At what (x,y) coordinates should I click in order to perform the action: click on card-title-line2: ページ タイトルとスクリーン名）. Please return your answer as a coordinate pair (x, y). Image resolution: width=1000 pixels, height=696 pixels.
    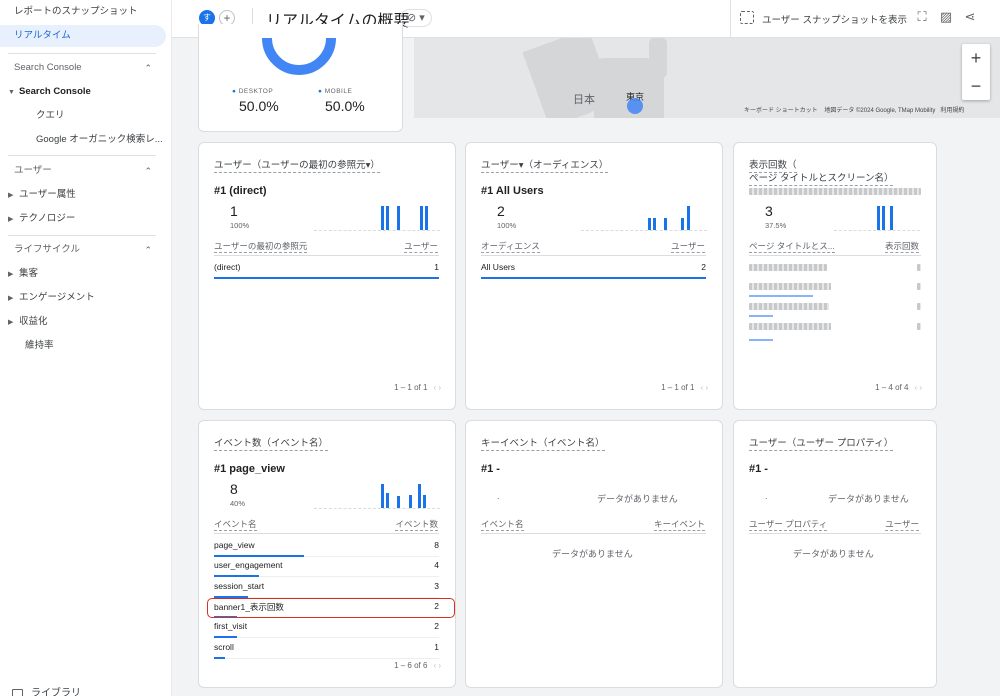
    Looking at the image, I should click on (821, 179).